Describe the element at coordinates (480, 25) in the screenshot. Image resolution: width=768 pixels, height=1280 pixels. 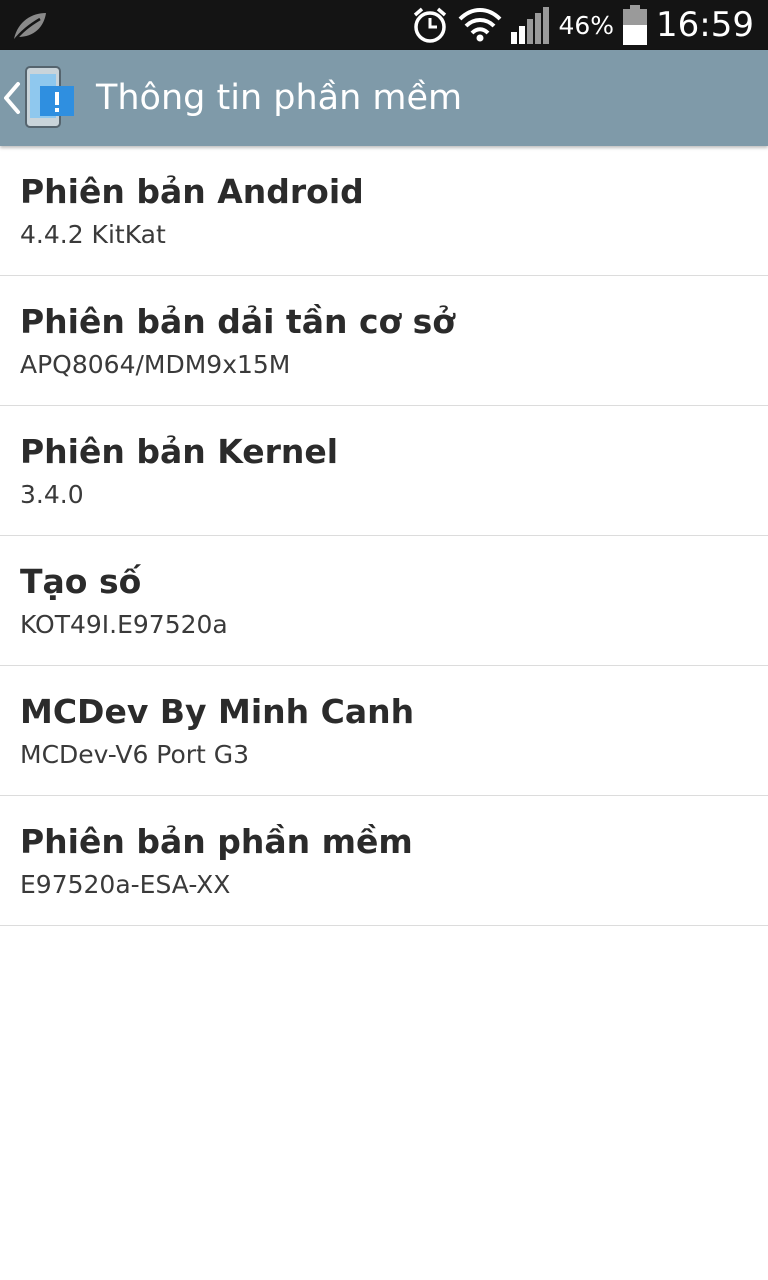
I see `wifi-icon` at that location.